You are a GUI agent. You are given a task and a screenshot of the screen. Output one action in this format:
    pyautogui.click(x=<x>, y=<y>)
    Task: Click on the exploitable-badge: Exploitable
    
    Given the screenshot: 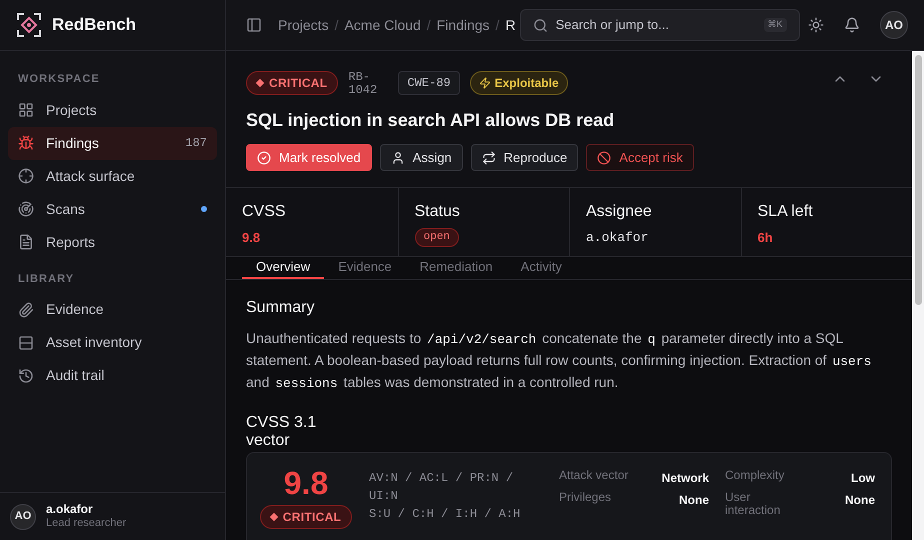 What is the action you would take?
    pyautogui.click(x=519, y=83)
    